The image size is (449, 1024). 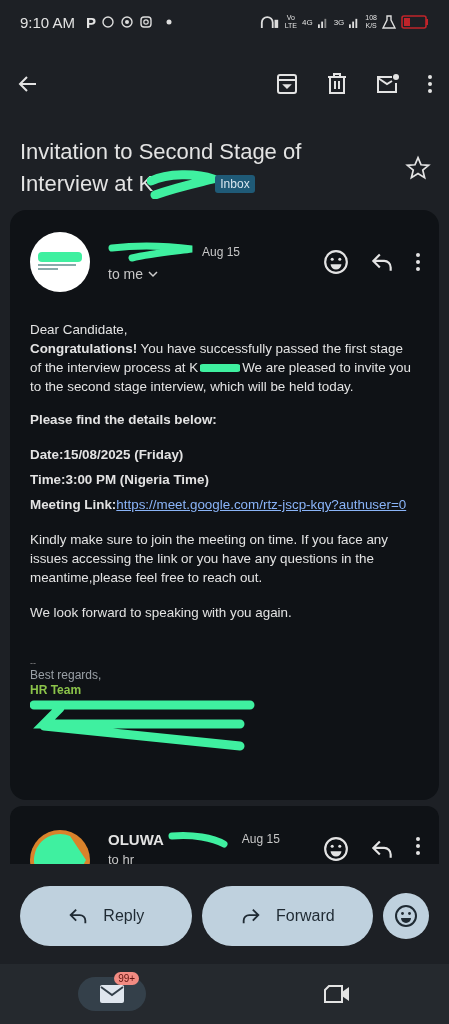 What do you see at coordinates (337, 84) in the screenshot?
I see `trash-icon` at bounding box center [337, 84].